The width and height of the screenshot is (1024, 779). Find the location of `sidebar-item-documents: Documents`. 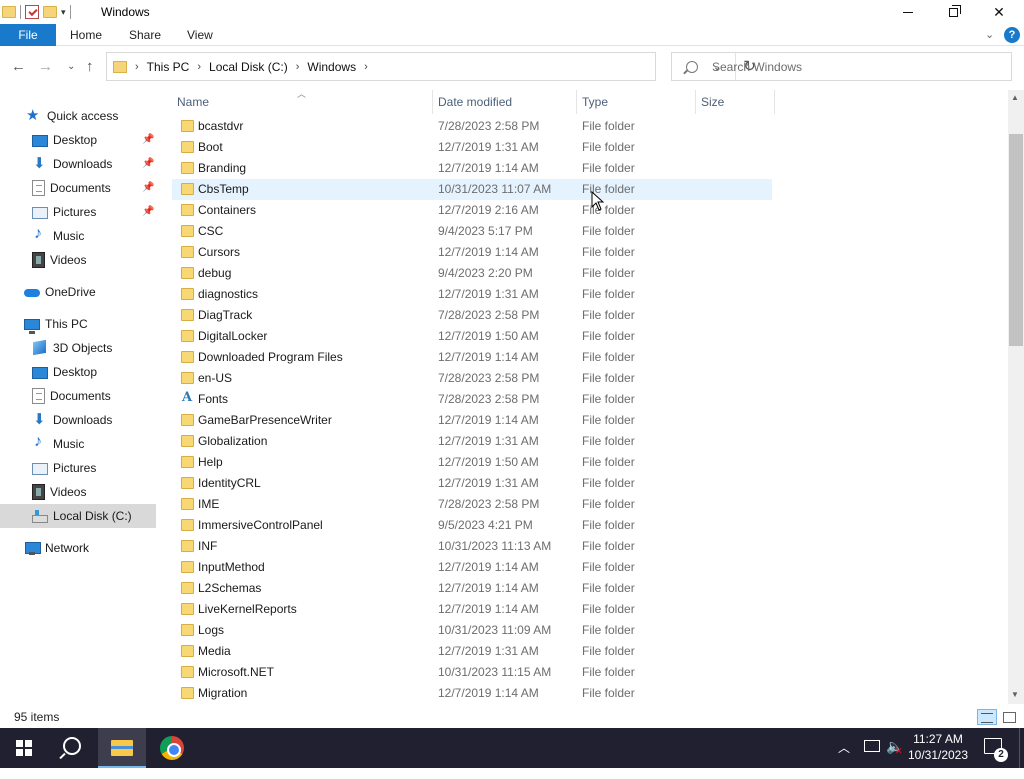

sidebar-item-documents: Documents is located at coordinates (78, 396).